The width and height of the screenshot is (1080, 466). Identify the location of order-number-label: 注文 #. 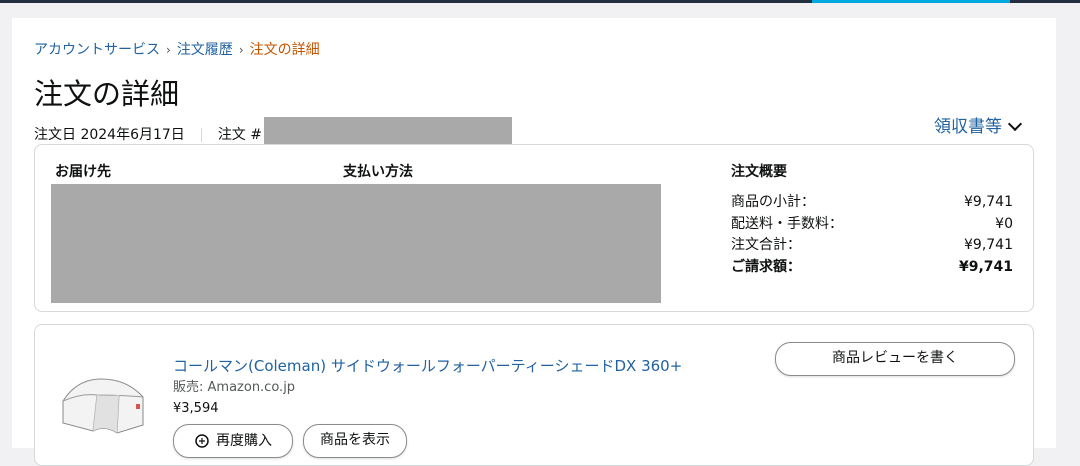
(239, 134).